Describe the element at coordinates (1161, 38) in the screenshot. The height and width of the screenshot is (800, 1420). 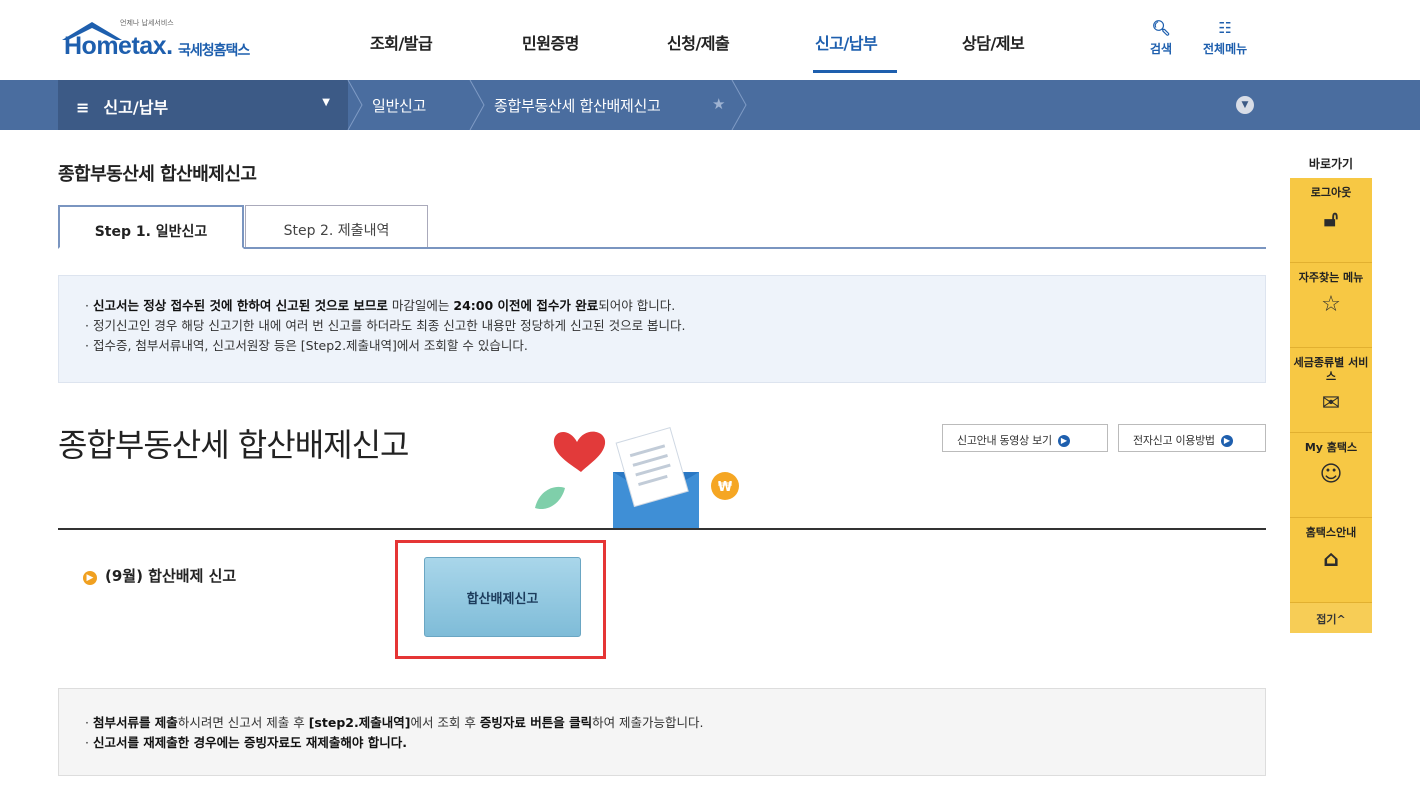
I see `search-button: 🔍︎ 검색` at that location.